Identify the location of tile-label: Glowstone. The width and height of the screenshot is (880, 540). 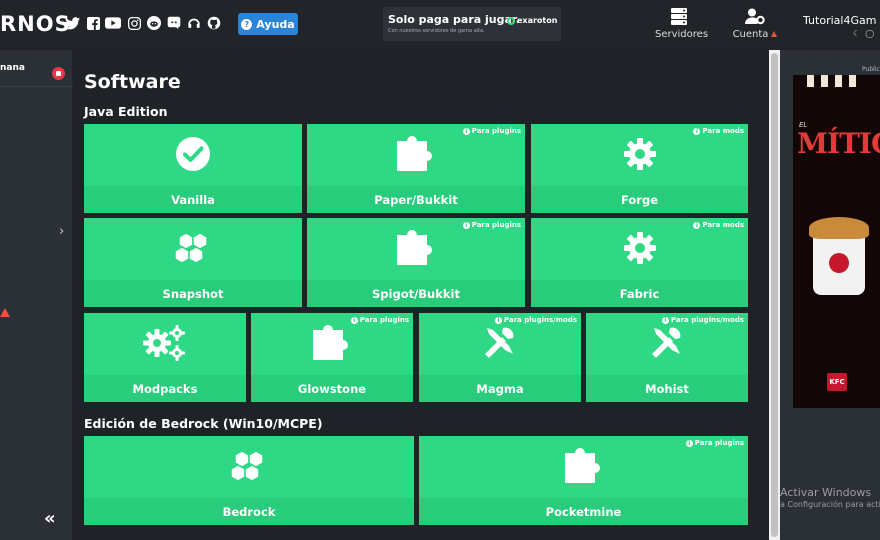
(332, 388).